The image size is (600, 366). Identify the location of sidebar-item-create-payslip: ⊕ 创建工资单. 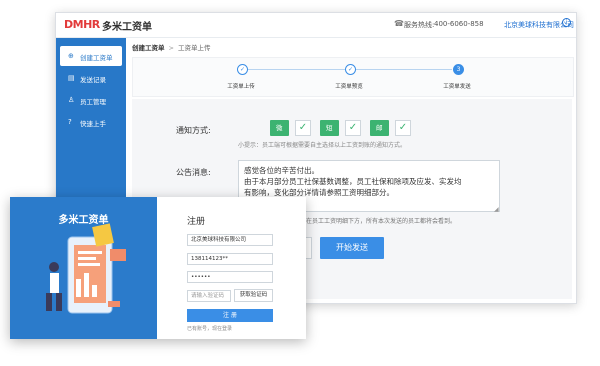
(91, 56).